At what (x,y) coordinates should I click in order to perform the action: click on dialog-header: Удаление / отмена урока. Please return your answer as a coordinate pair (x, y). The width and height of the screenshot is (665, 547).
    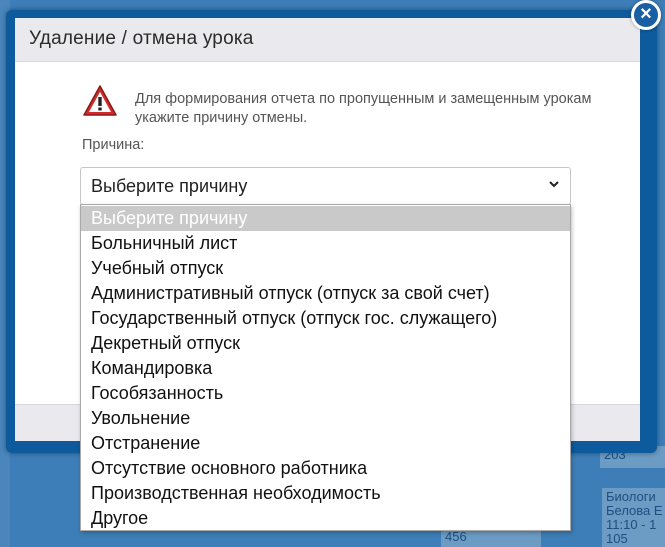
    Looking at the image, I should click on (327, 40).